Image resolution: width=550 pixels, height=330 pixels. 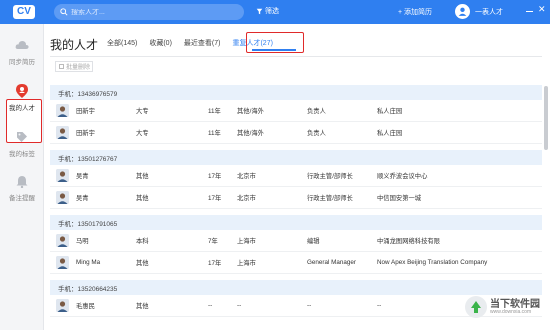 I want to click on sidebar-item-sync-resume: 同步简历, so click(x=22, y=52).